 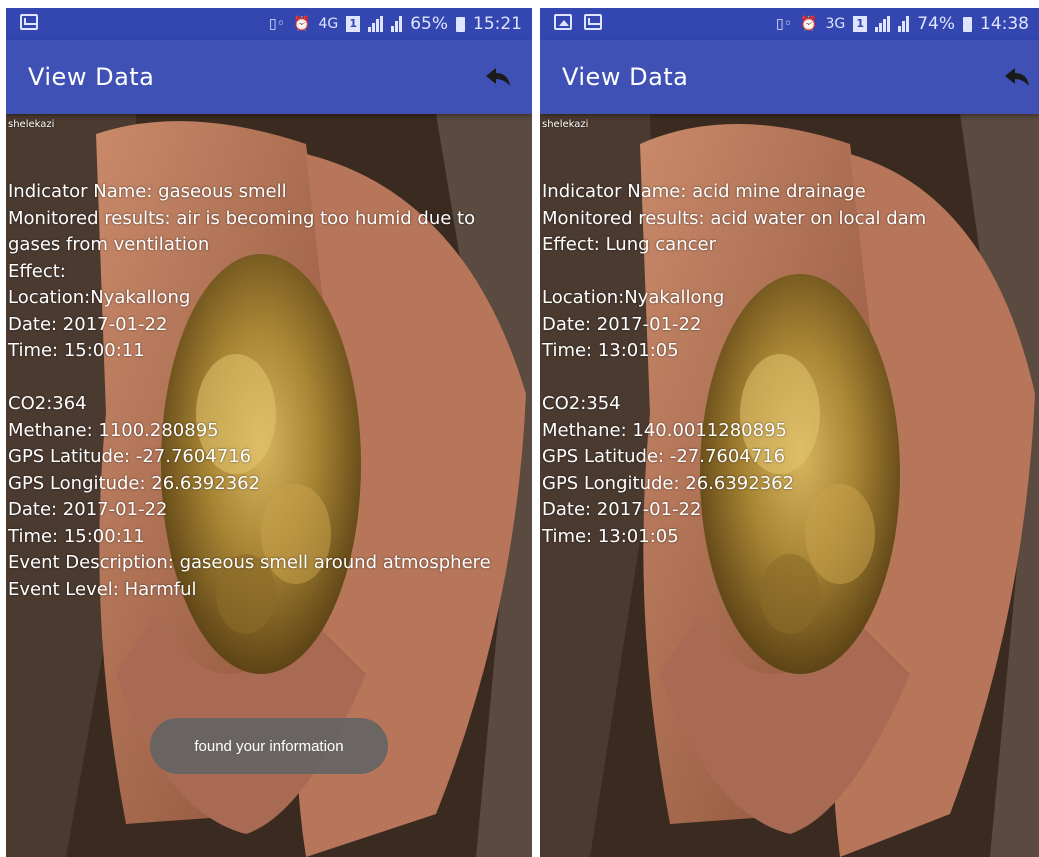 I want to click on battery-percent: 74%, so click(x=936, y=24).